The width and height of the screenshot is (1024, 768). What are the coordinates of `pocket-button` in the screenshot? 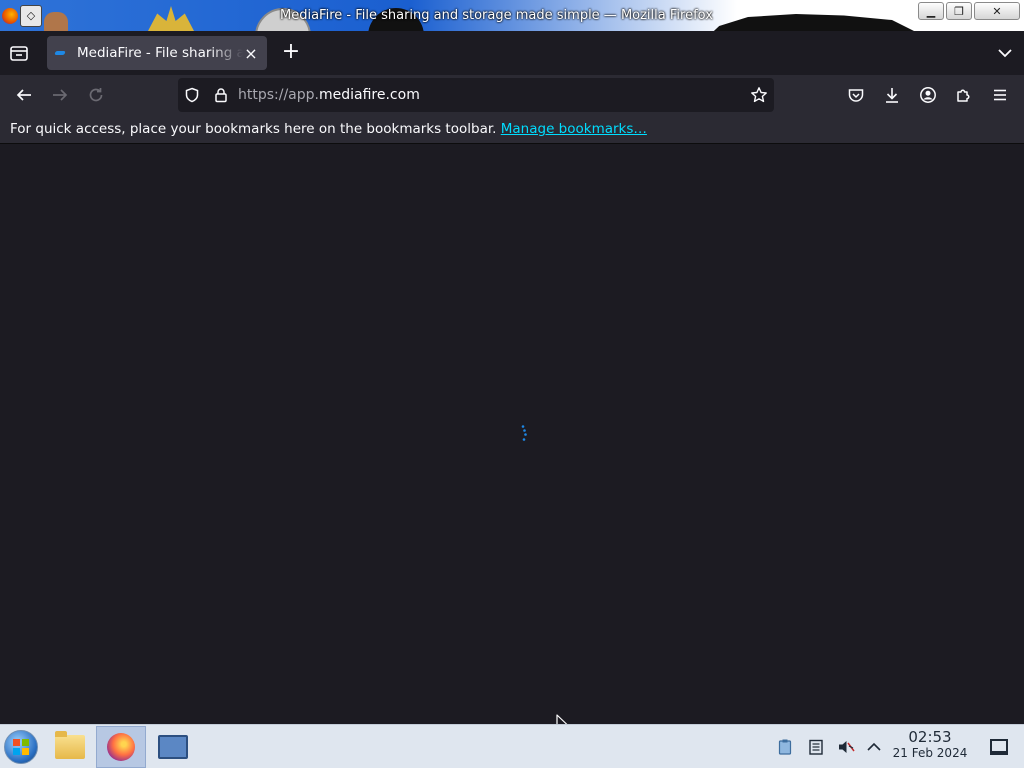 It's located at (856, 95).